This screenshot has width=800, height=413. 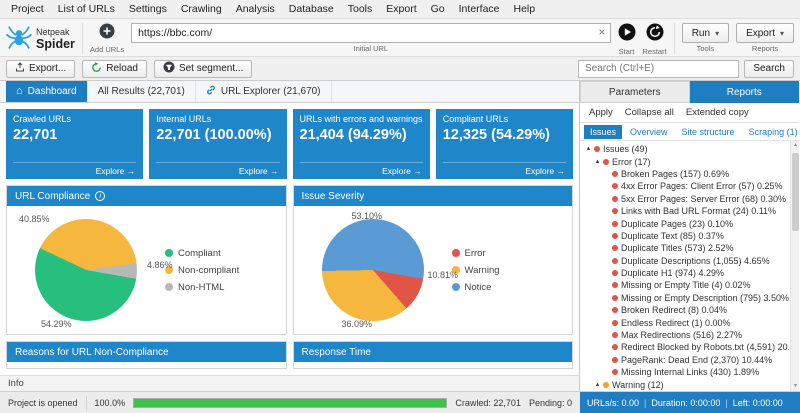 What do you see at coordinates (114, 68) in the screenshot?
I see `reload-button: Reload` at bounding box center [114, 68].